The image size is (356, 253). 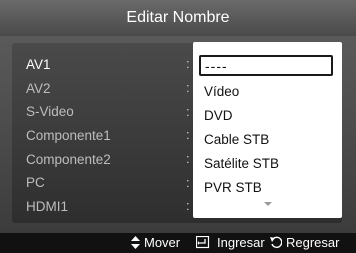 I want to click on input-label: Componente2, so click(x=68, y=159).